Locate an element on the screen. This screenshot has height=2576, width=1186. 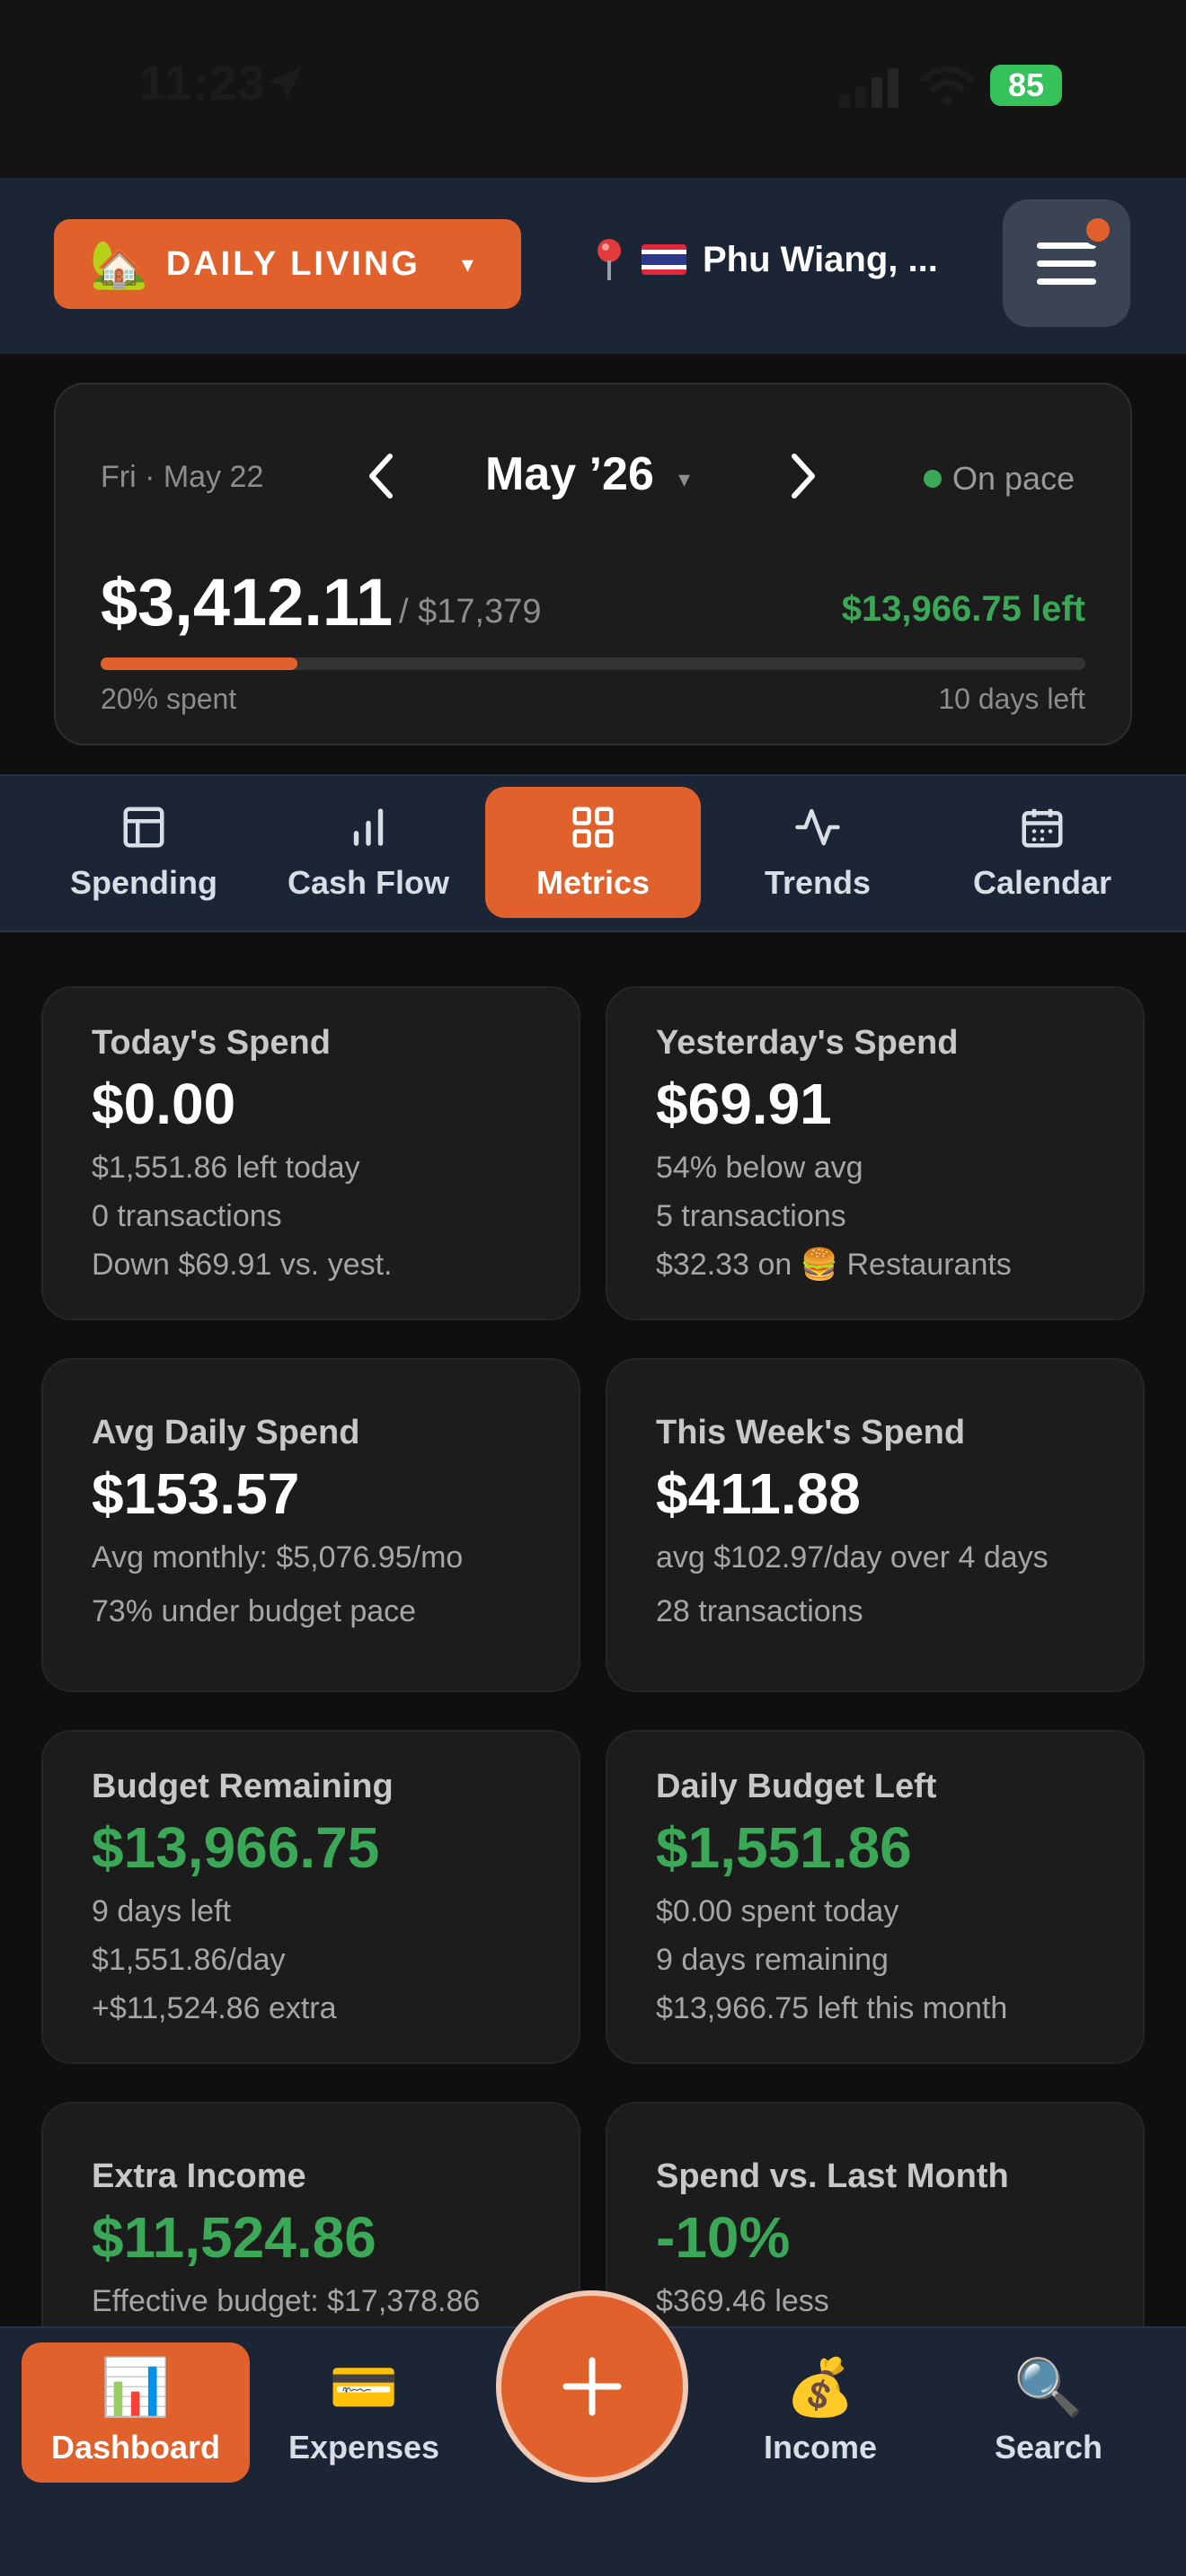
nav-label: Income is located at coordinates (820, 2447).